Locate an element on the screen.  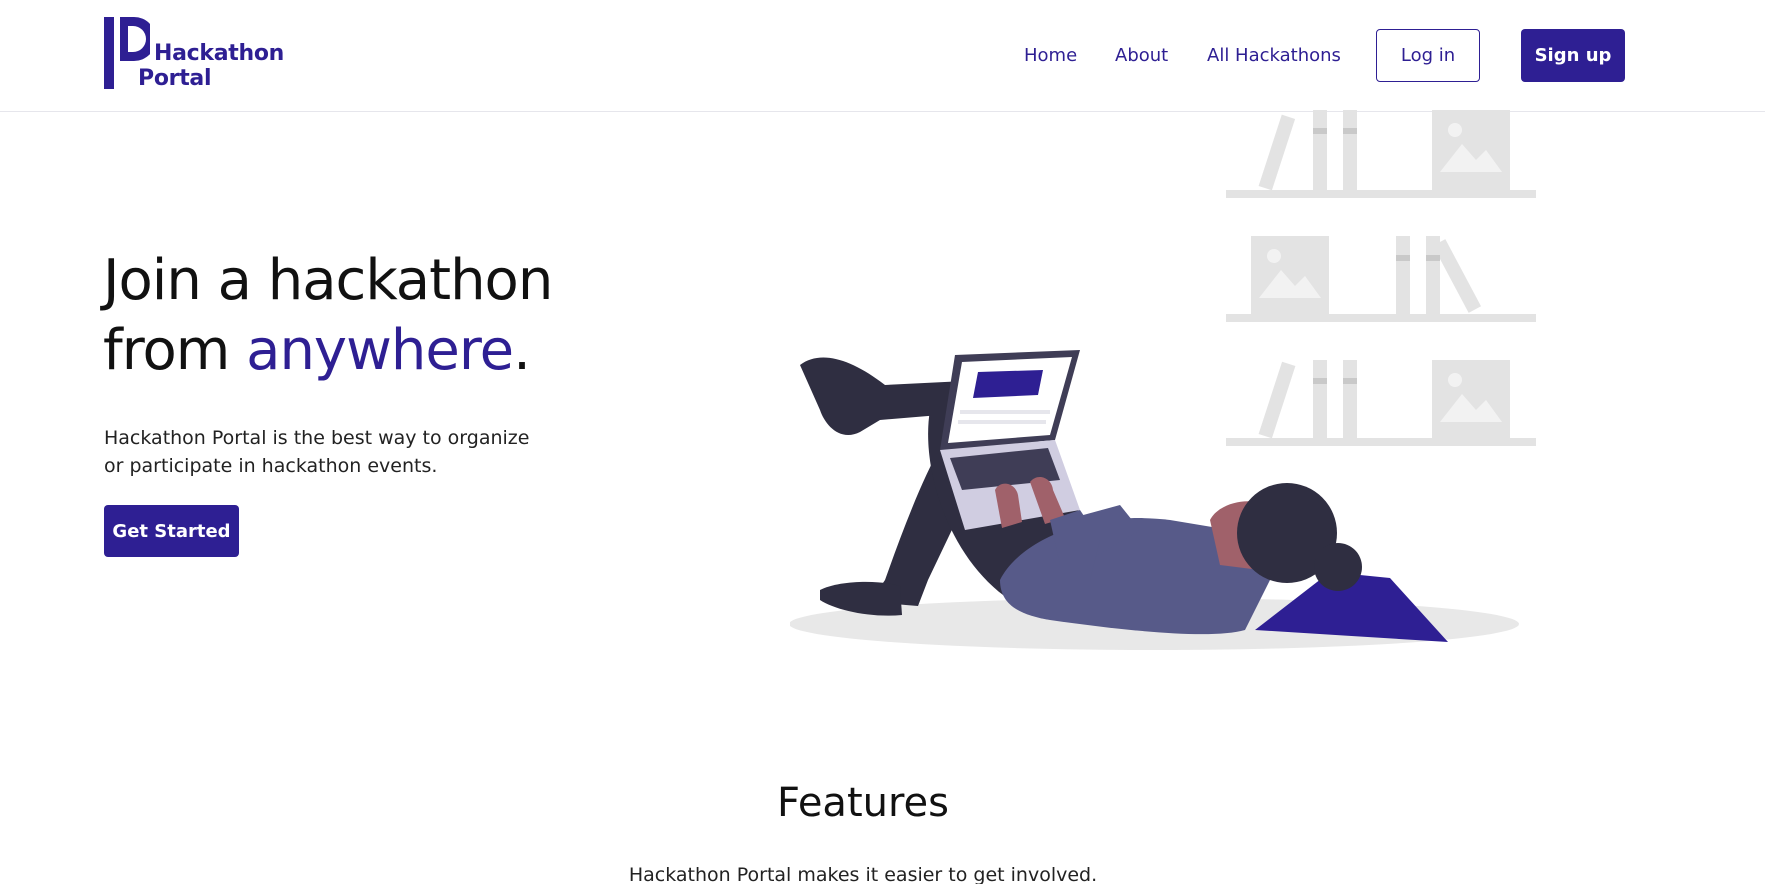
login-button: Log in is located at coordinates (1428, 55).